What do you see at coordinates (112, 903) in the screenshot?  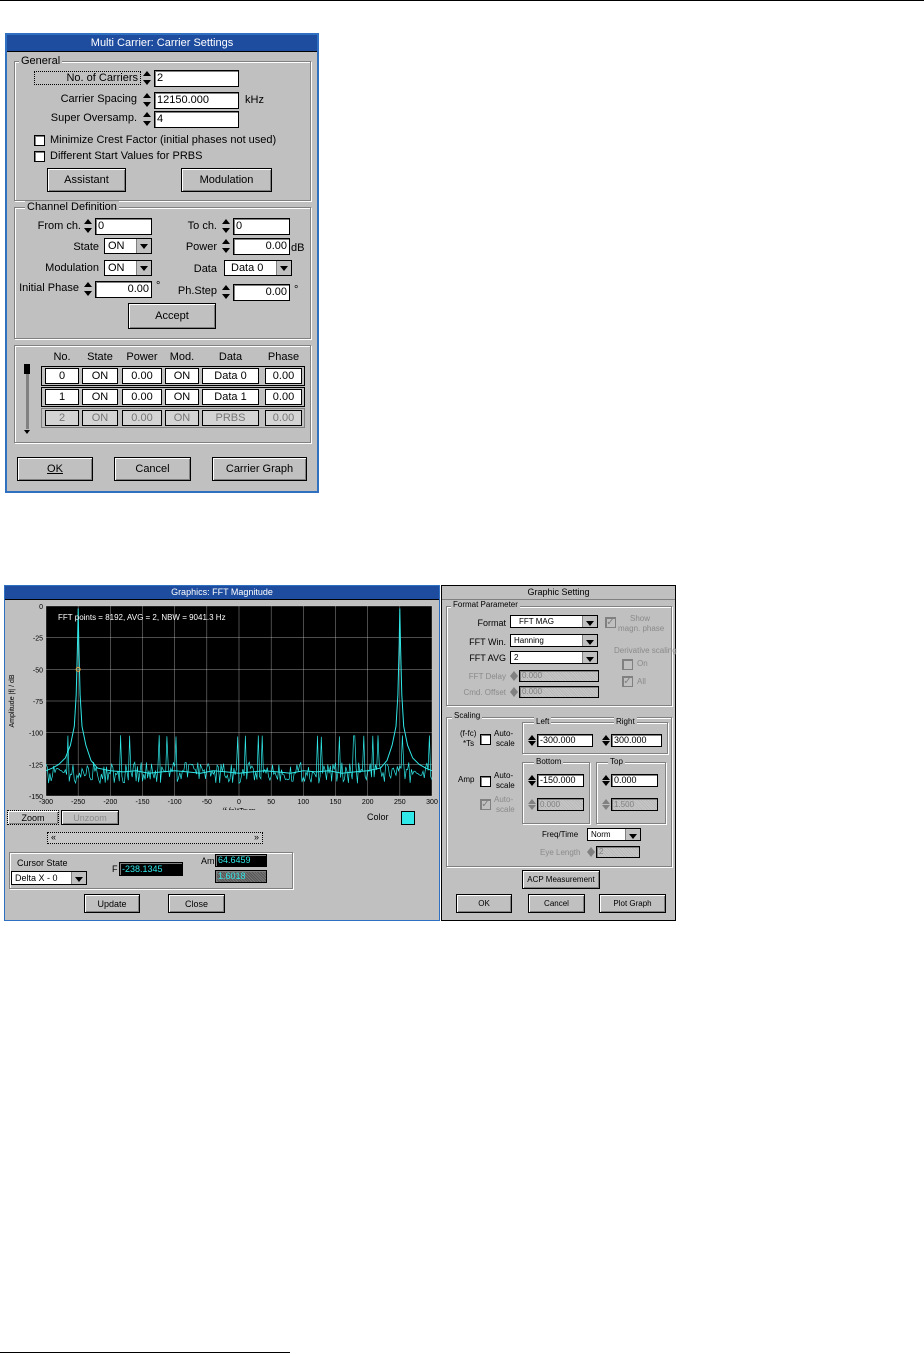 I see `update-button: Update` at bounding box center [112, 903].